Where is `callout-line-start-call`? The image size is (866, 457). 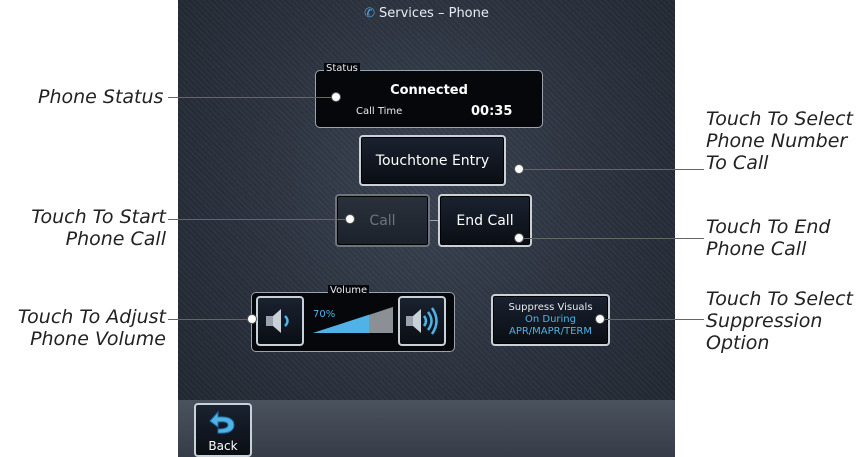
callout-line-start-call is located at coordinates (259, 219).